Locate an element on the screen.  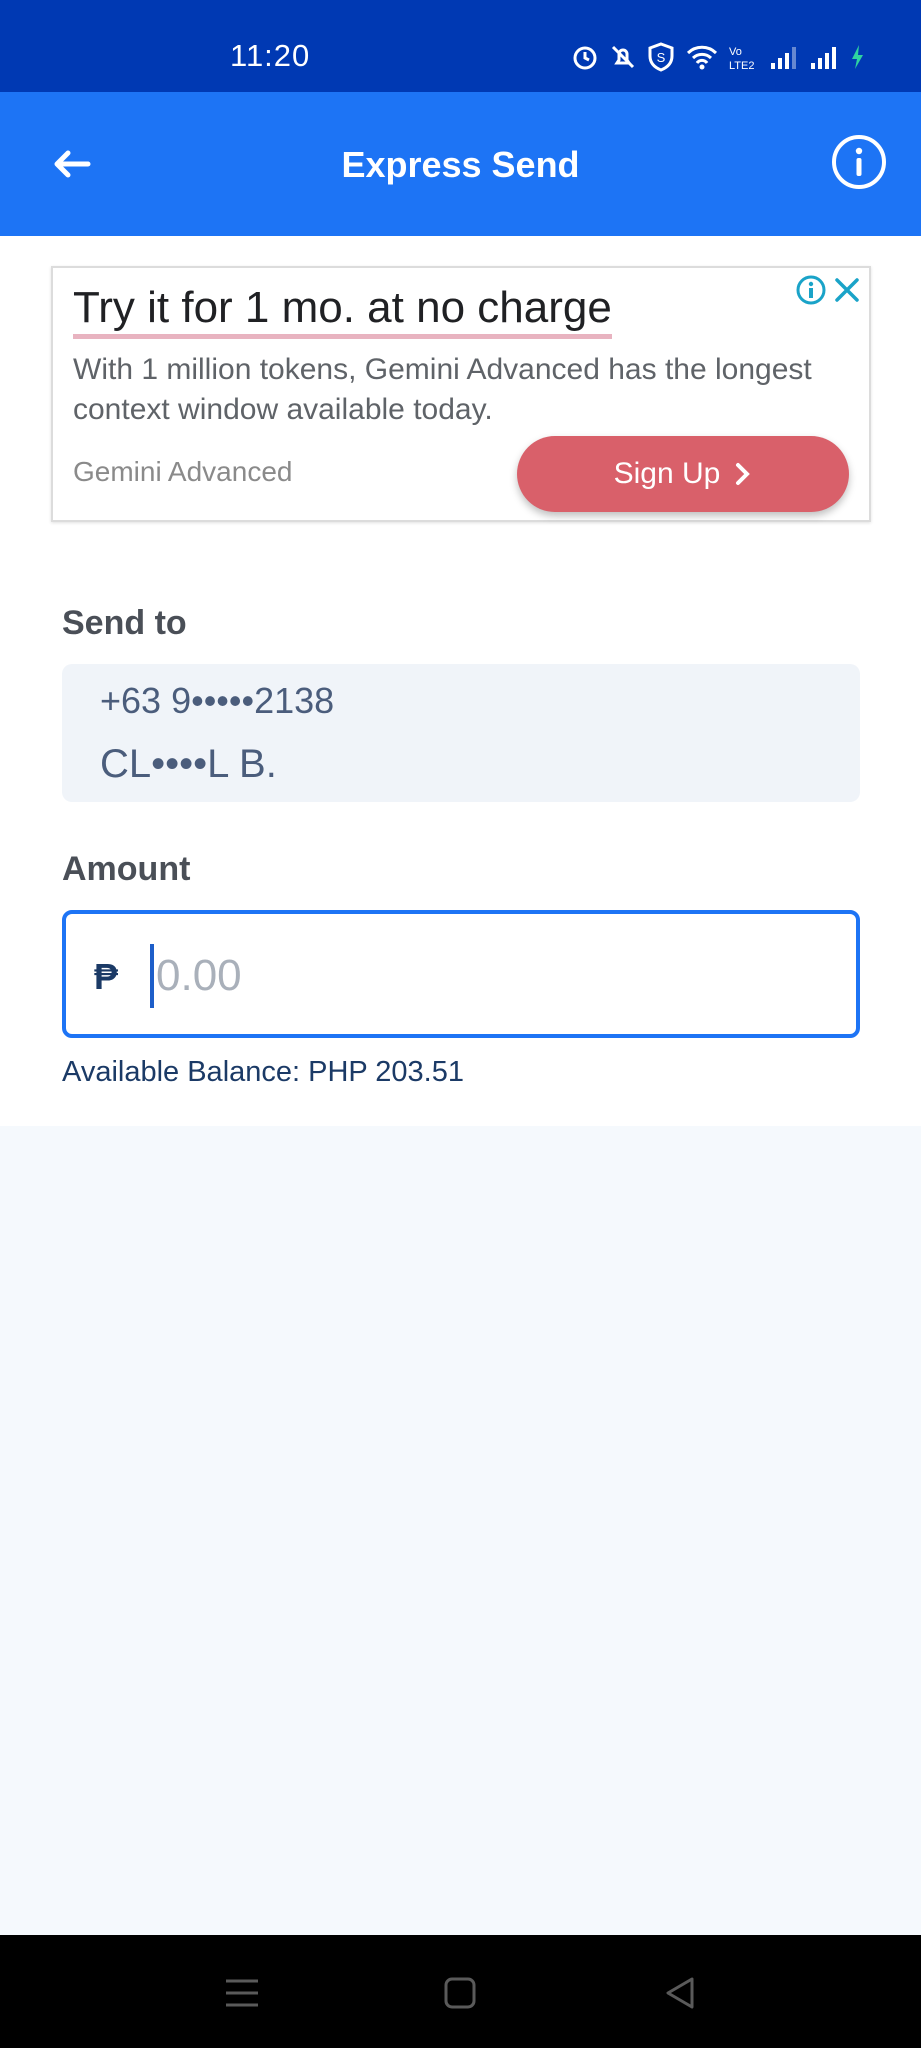
send-to-label: Send to is located at coordinates (124, 623).